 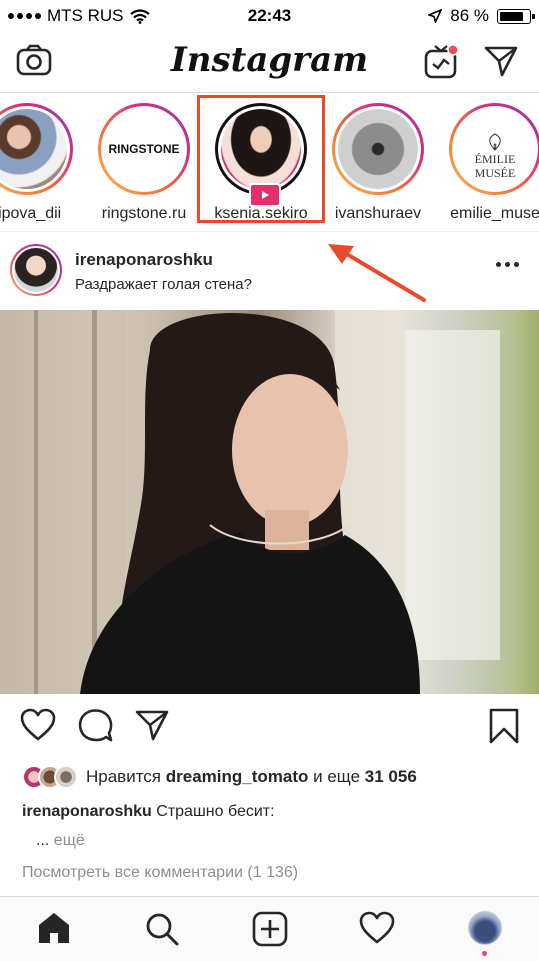 What do you see at coordinates (38, 725) in the screenshot?
I see `like-heart-icon` at bounding box center [38, 725].